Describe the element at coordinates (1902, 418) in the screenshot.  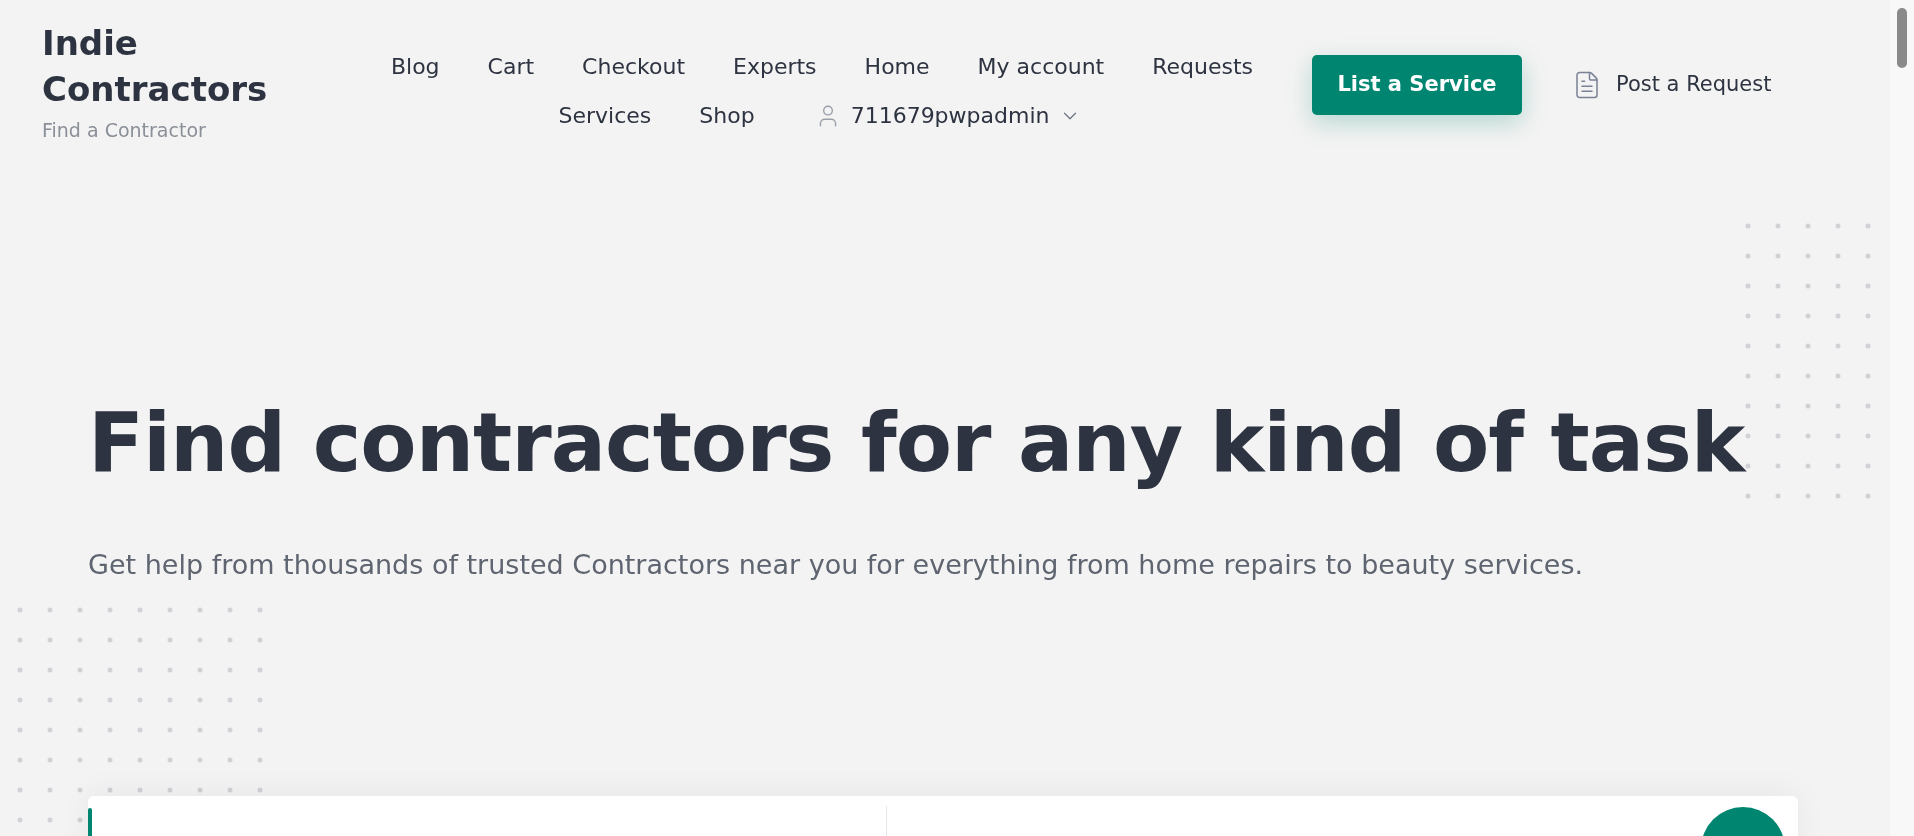
I see `scrollbar` at that location.